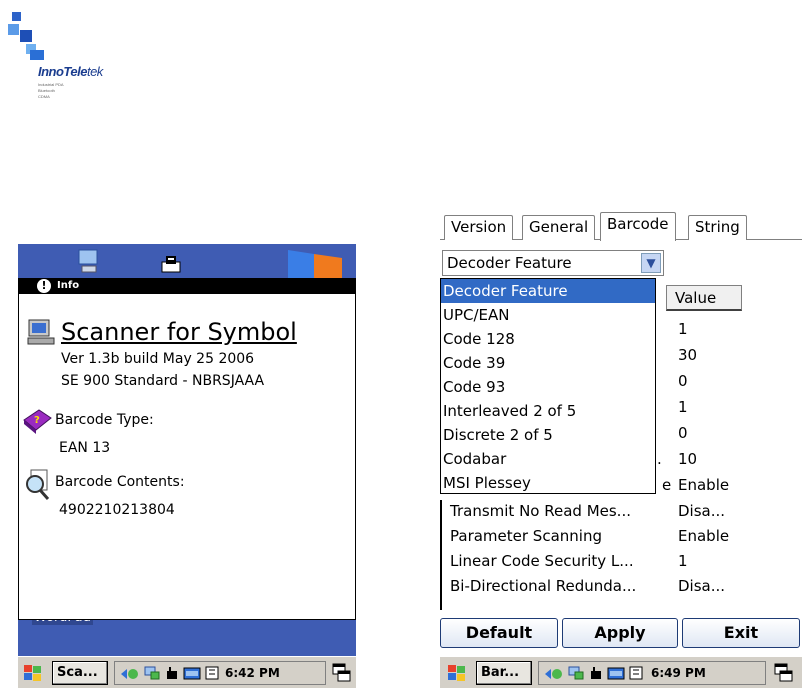  Describe the element at coordinates (163, 381) in the screenshot. I see `model-text: SE 900 Standard - NBRSJAAA` at that location.